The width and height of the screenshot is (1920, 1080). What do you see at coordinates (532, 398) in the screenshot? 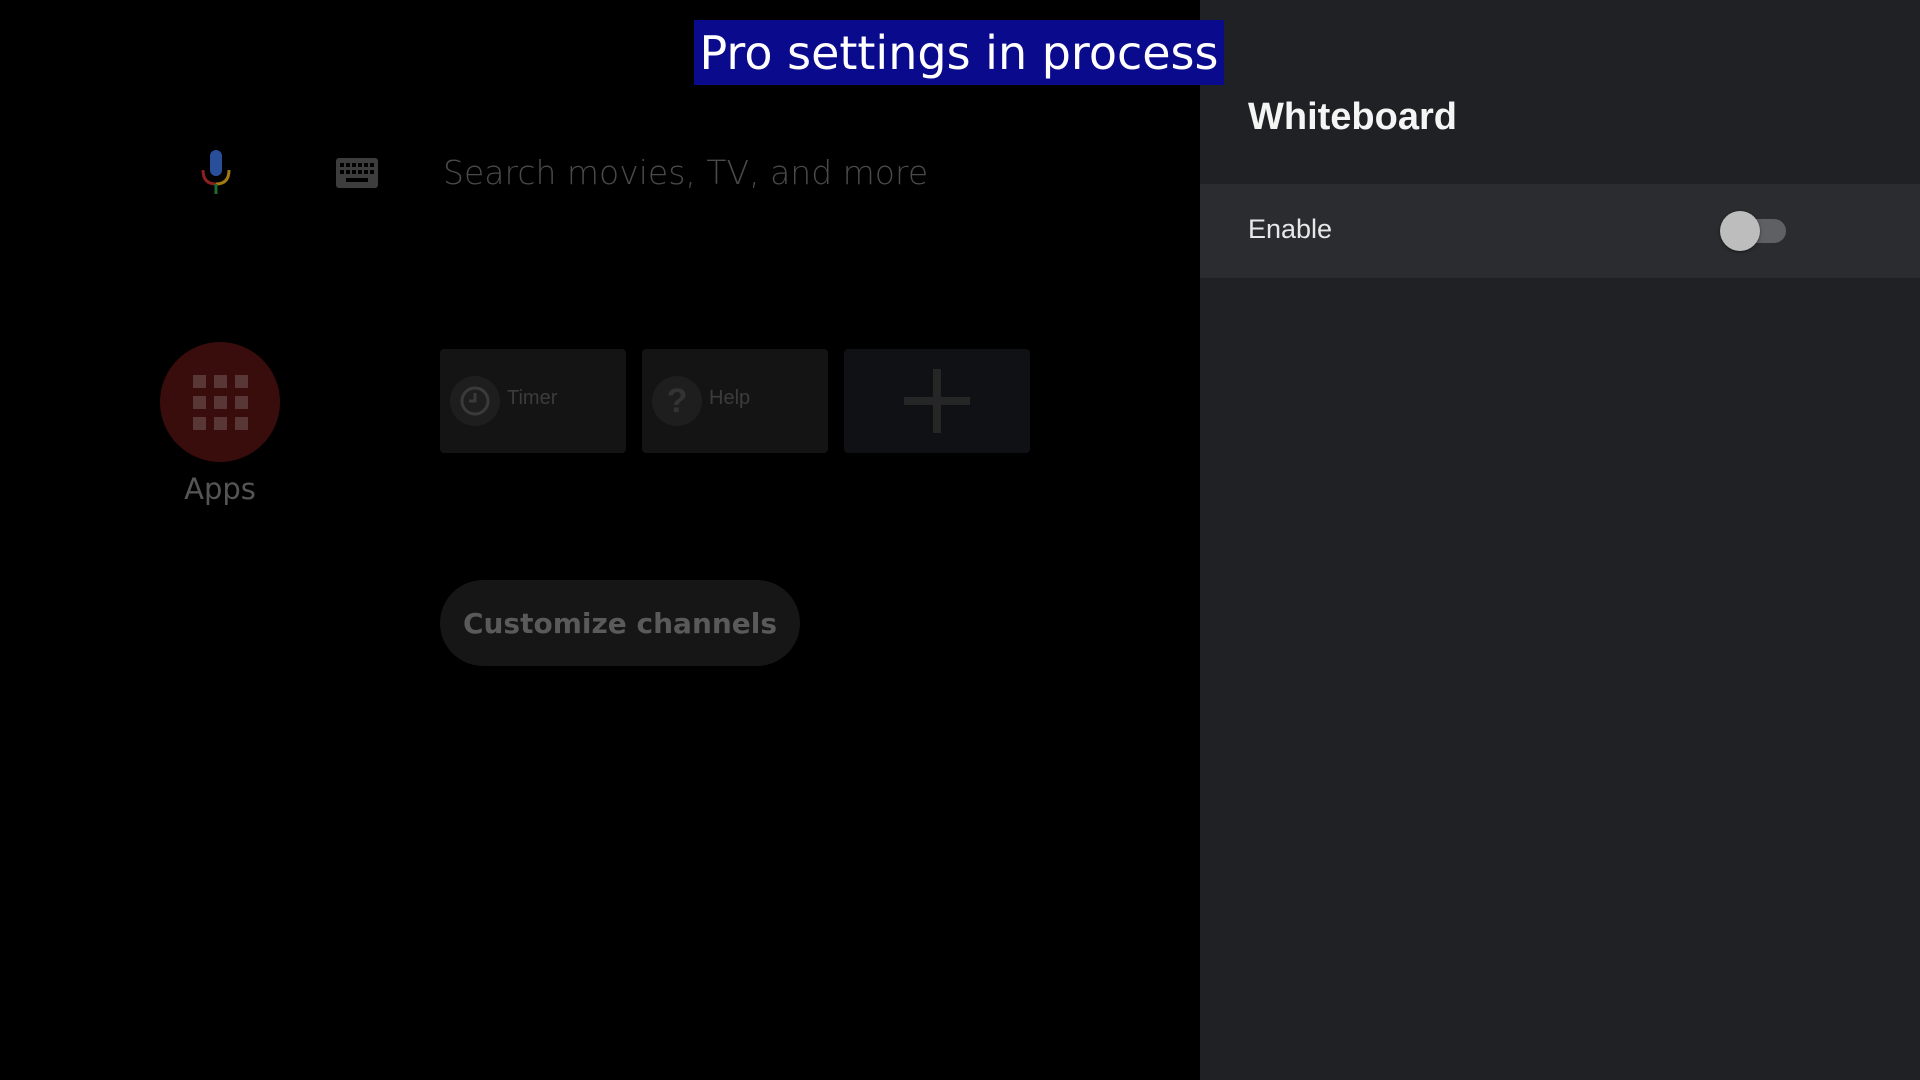
I see `tile-label: Timer` at bounding box center [532, 398].